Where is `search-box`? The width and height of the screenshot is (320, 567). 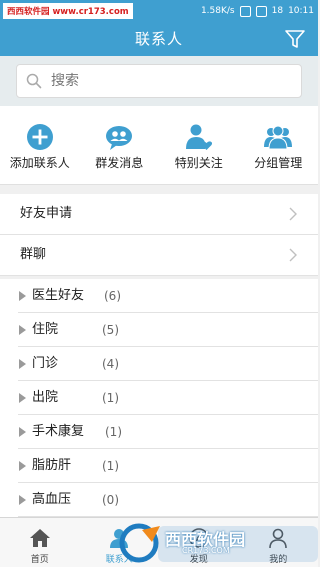 search-box is located at coordinates (159, 81).